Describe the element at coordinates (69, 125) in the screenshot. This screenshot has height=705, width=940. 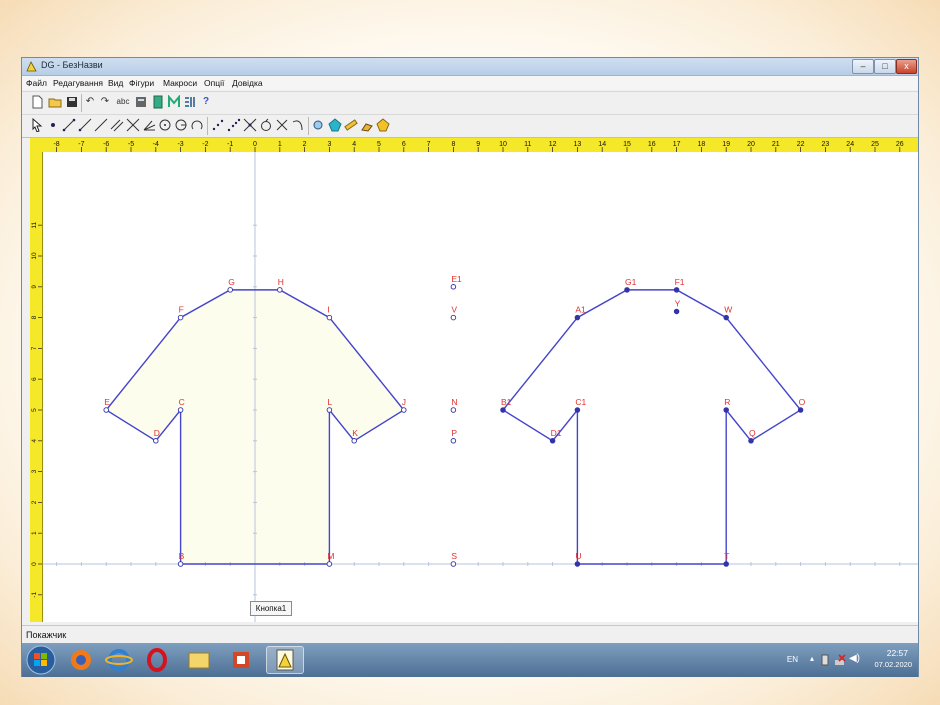
I see `segment-tool-icon` at that location.